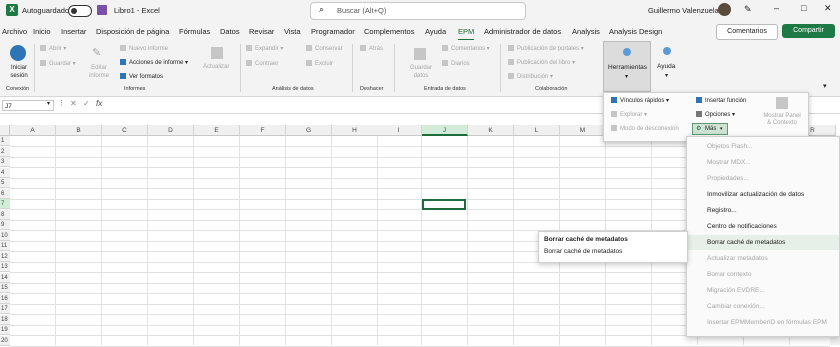 This screenshot has height=347, width=840. I want to click on insertar-funcion-button: Insertar función, so click(721, 100).